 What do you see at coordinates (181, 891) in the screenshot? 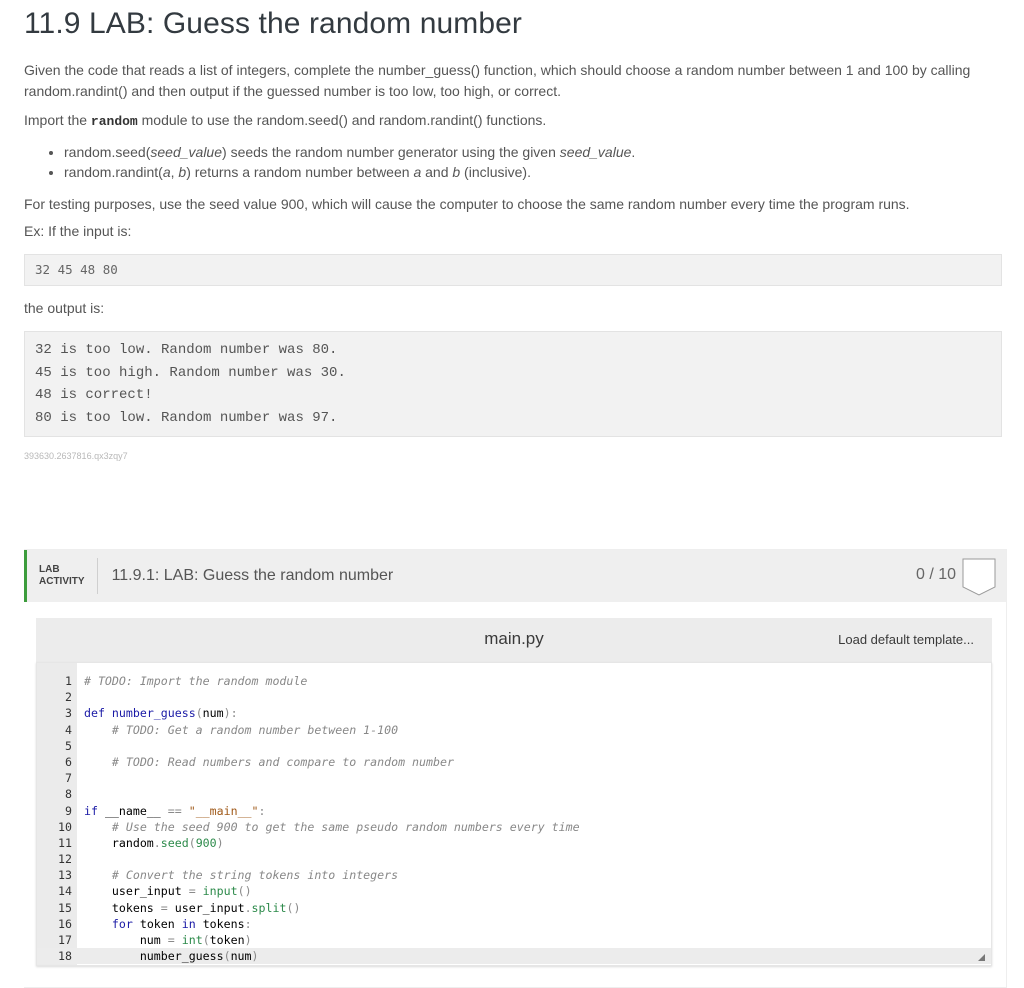
I see `code-text: user_input = input()` at bounding box center [181, 891].